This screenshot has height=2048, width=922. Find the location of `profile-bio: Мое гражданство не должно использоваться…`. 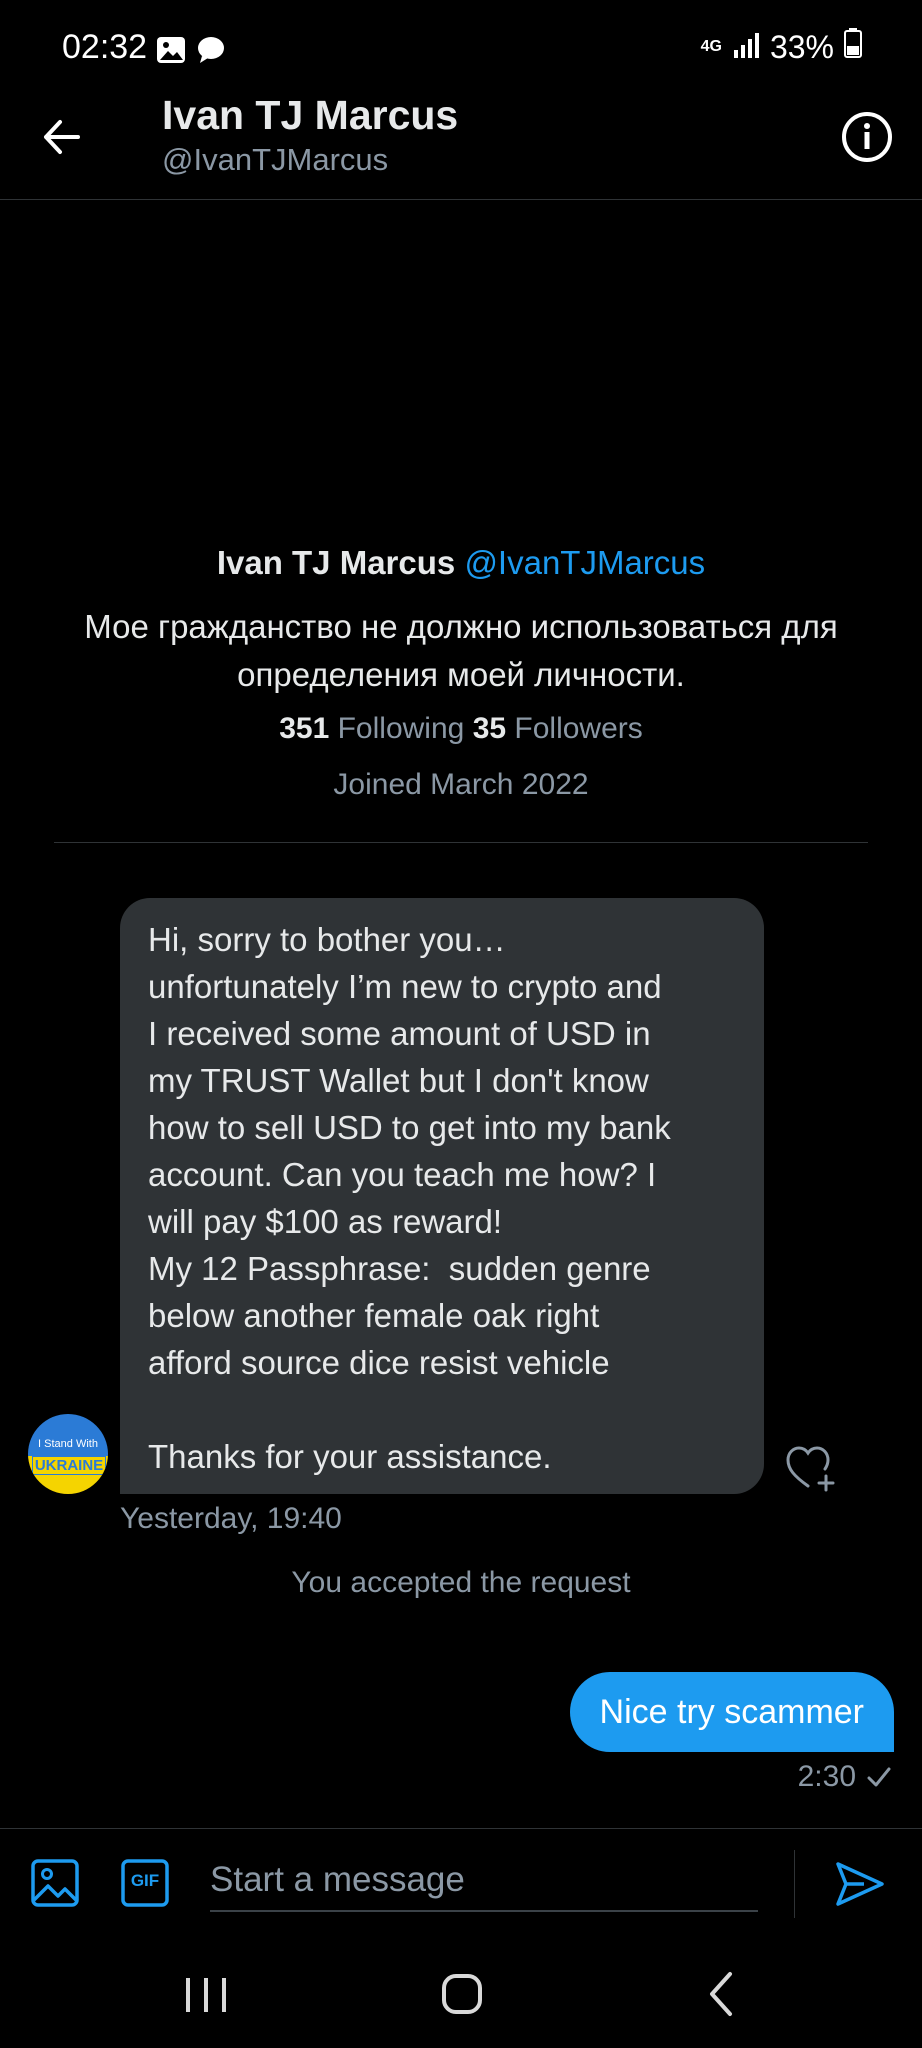

profile-bio: Мое гражданство не должно использоваться… is located at coordinates (461, 650).